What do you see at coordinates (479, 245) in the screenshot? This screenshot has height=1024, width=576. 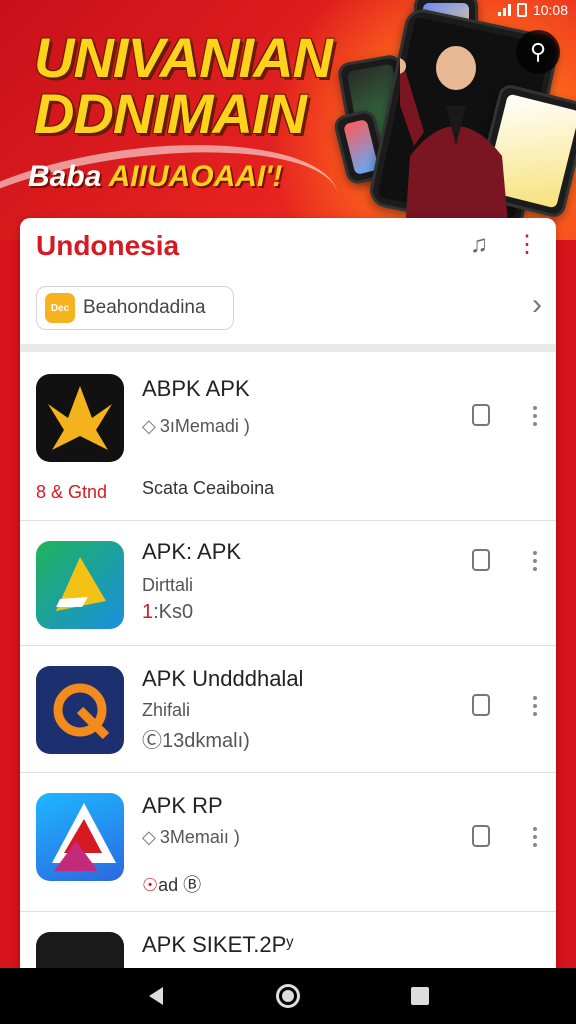 I see `music-note-icon: ♫` at bounding box center [479, 245].